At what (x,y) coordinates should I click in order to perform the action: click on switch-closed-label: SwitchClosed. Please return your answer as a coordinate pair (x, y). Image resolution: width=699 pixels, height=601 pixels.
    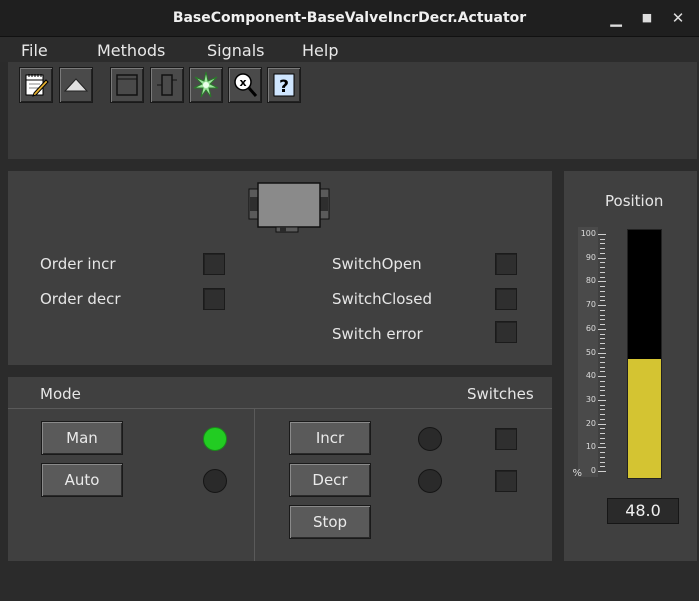
    Looking at the image, I should click on (382, 299).